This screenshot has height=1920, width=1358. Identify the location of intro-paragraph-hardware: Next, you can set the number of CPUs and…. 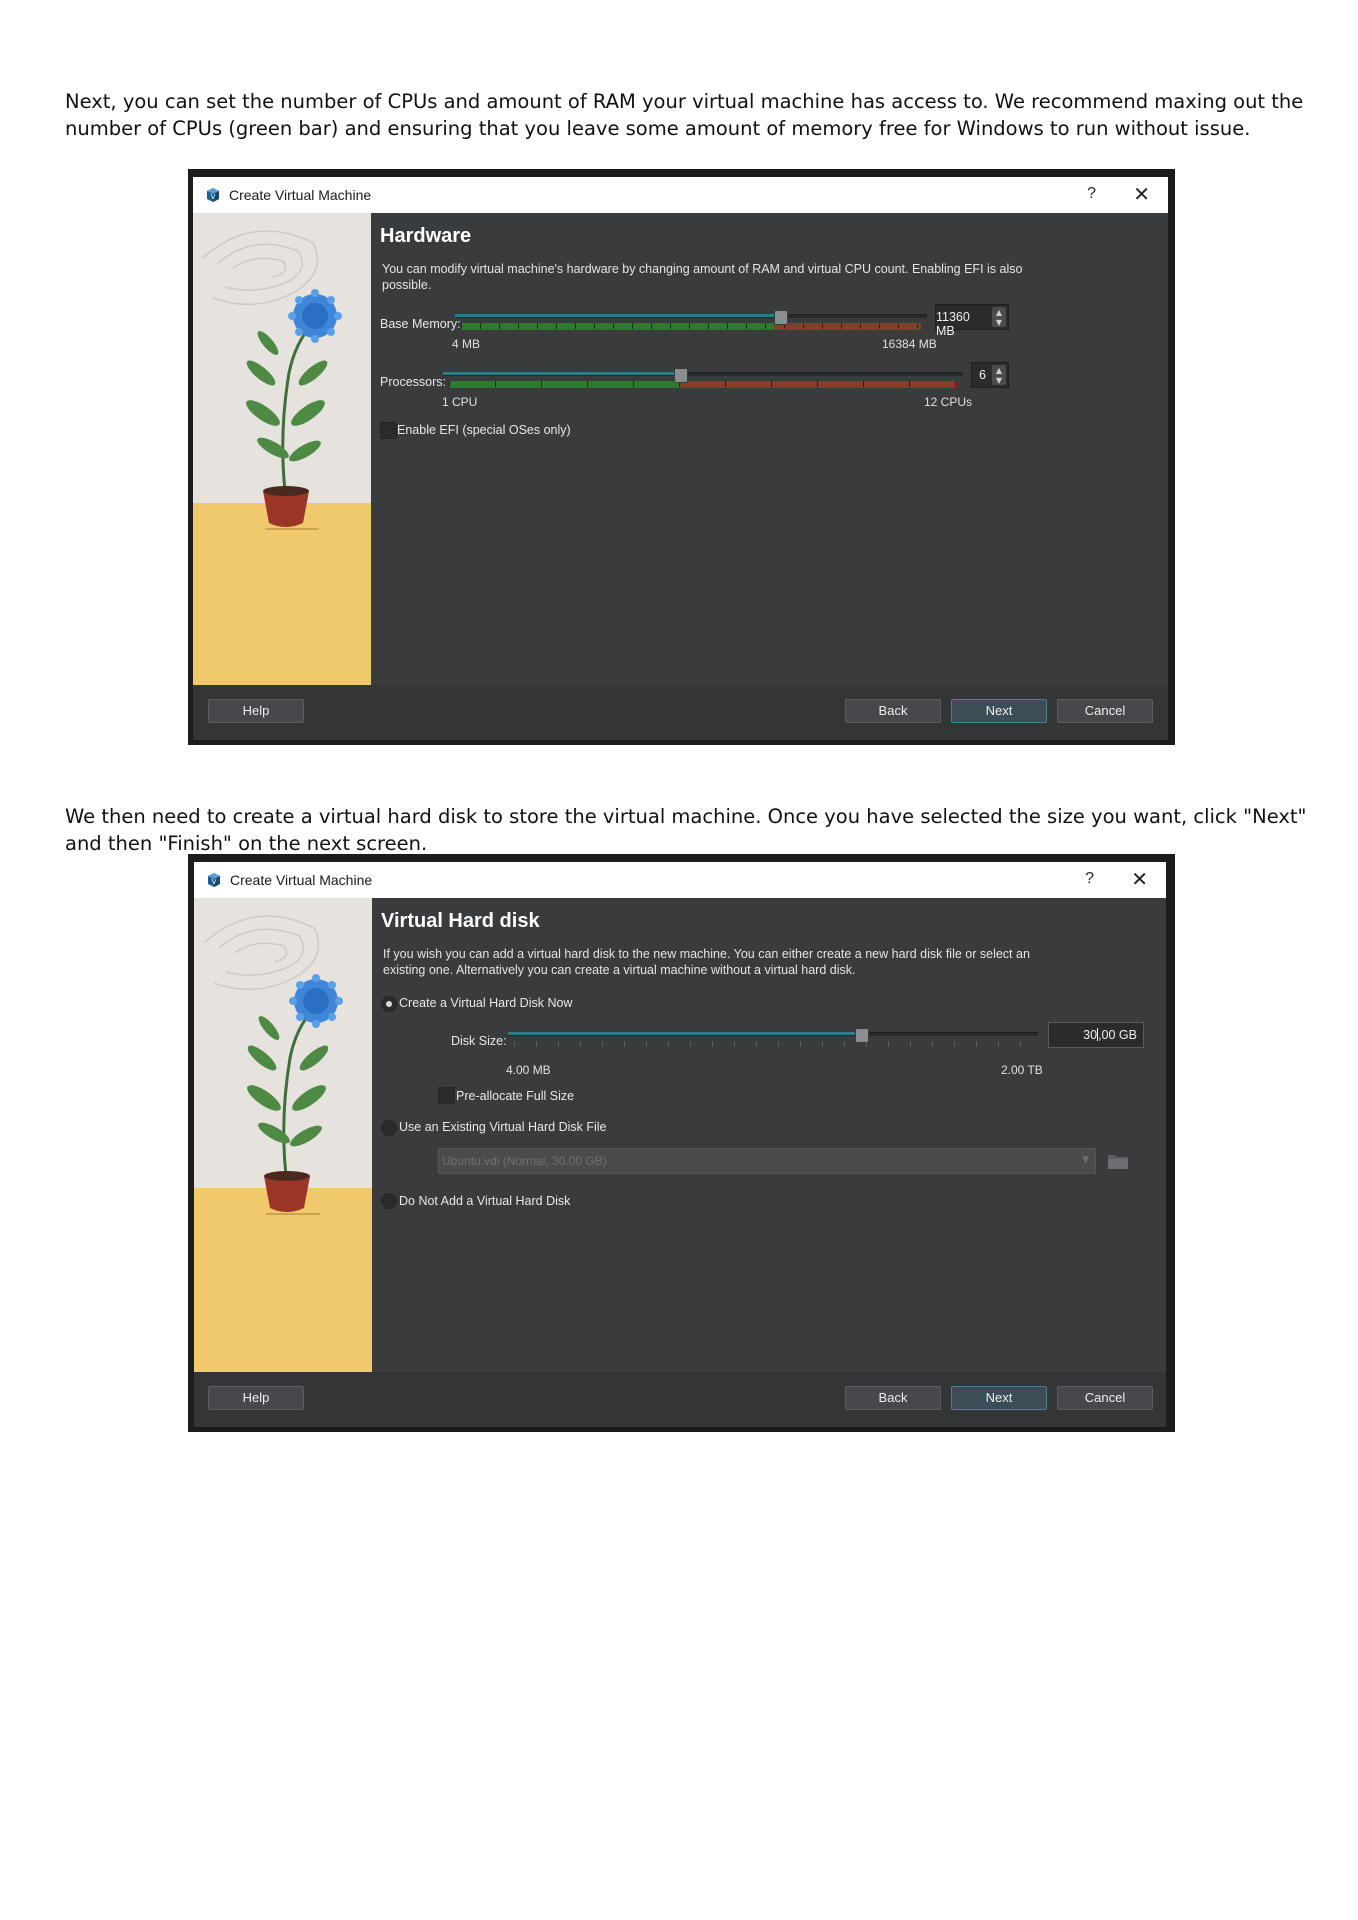
(684, 114).